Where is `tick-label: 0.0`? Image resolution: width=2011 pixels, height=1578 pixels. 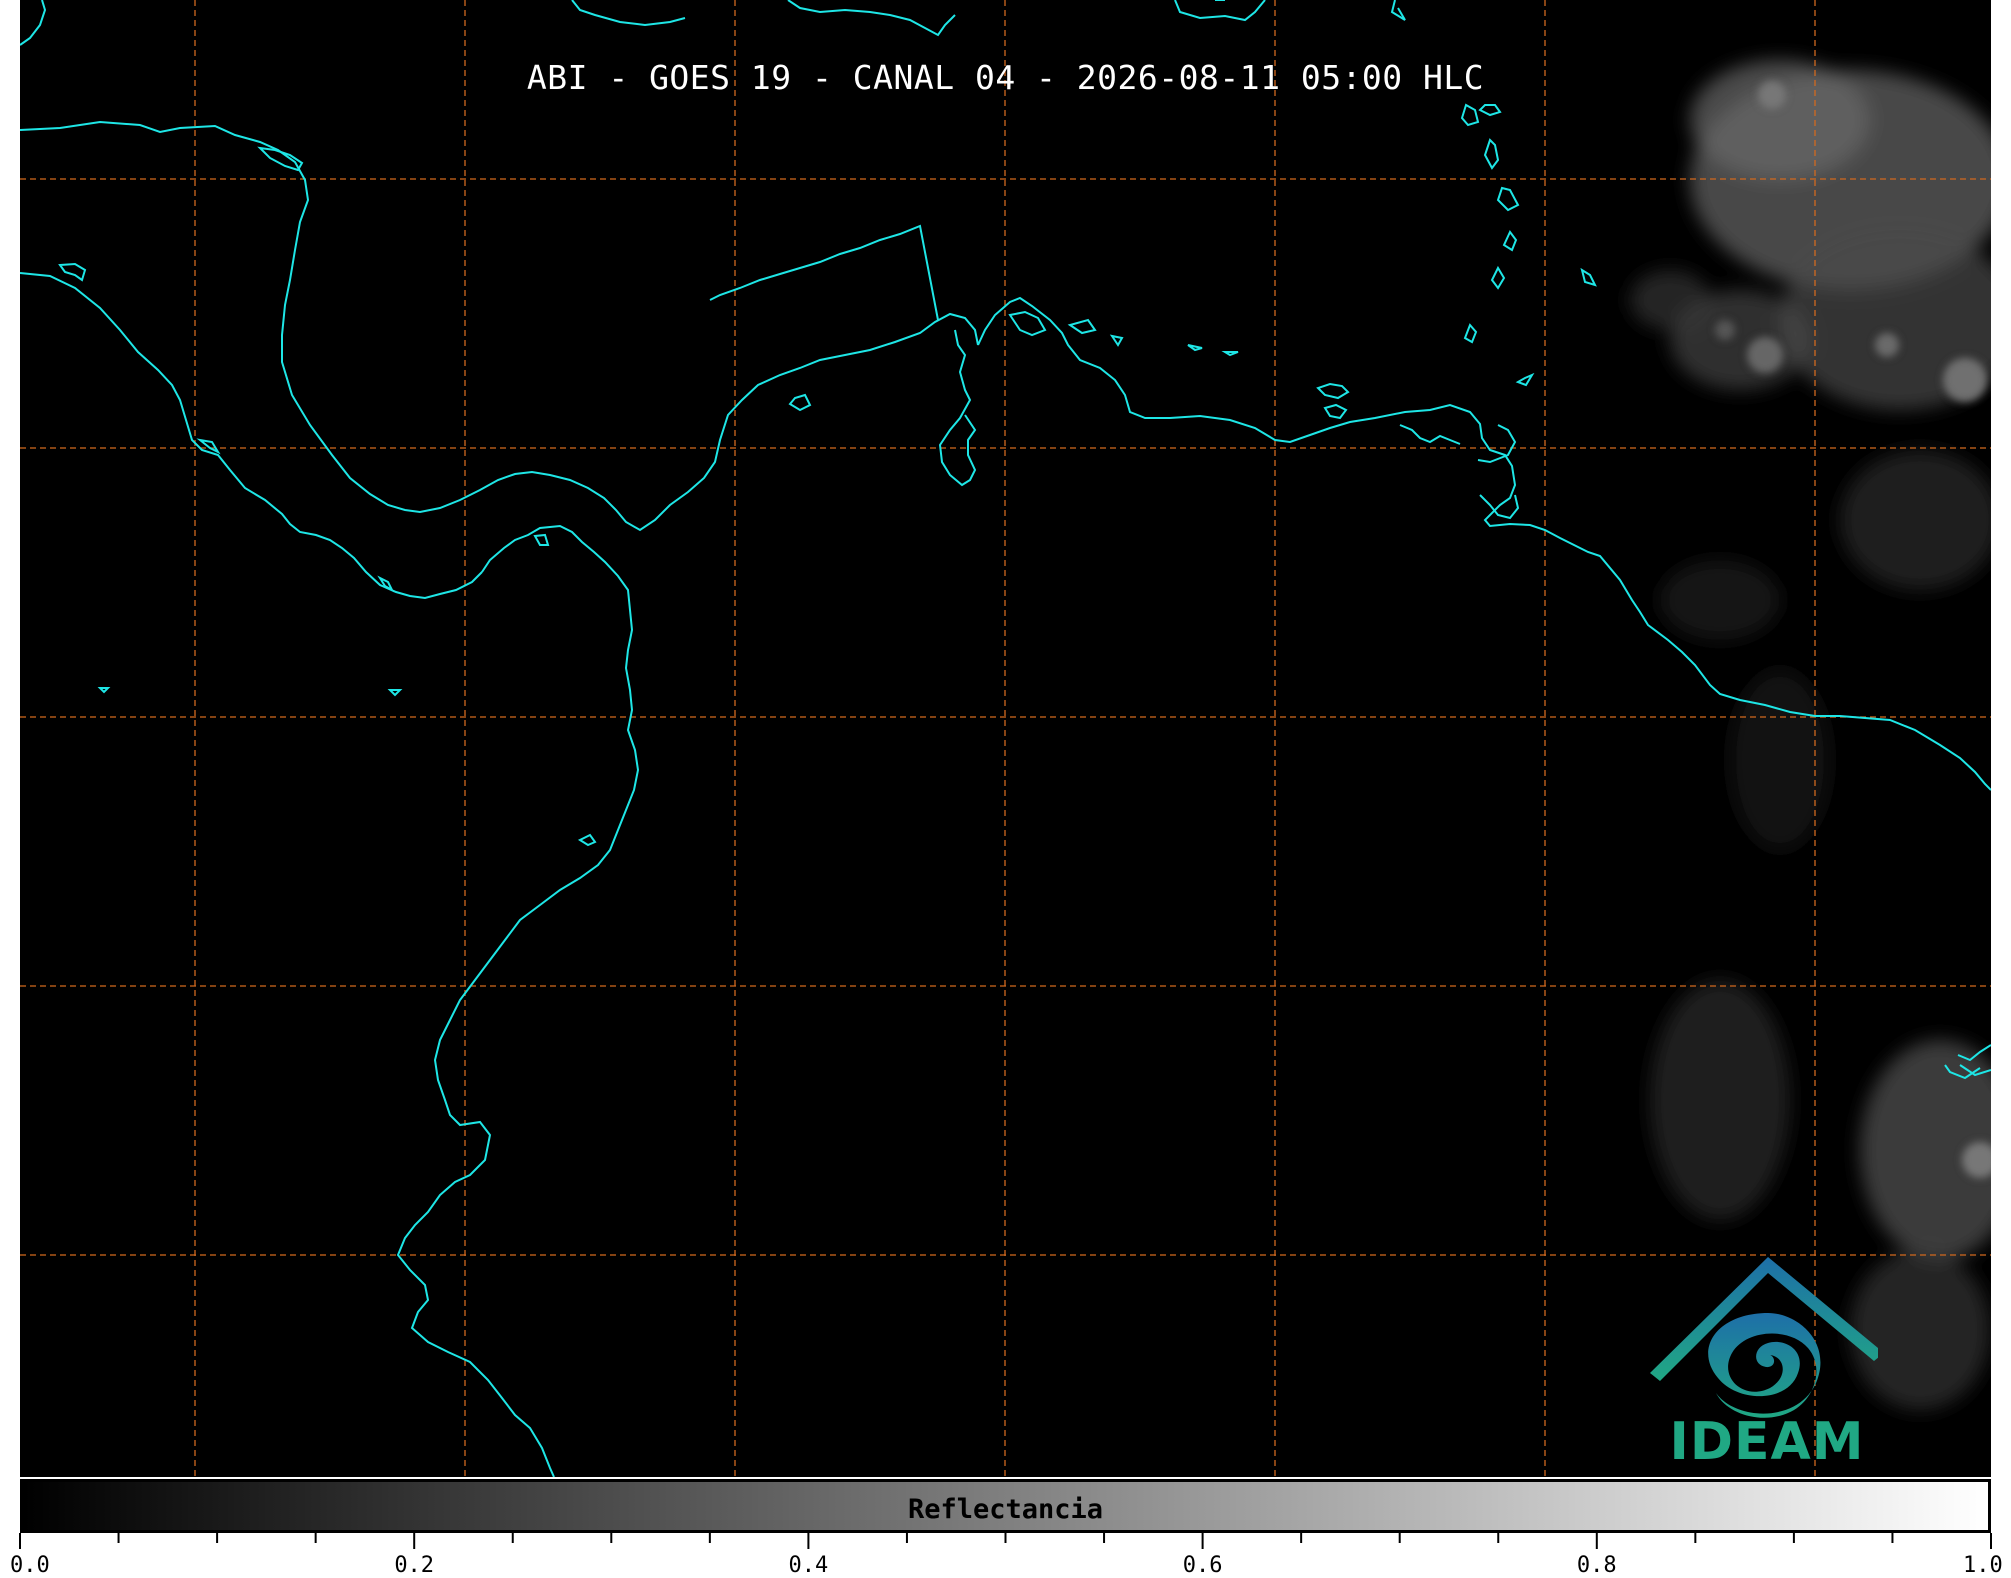
tick-label: 0.0 is located at coordinates (30, 1565).